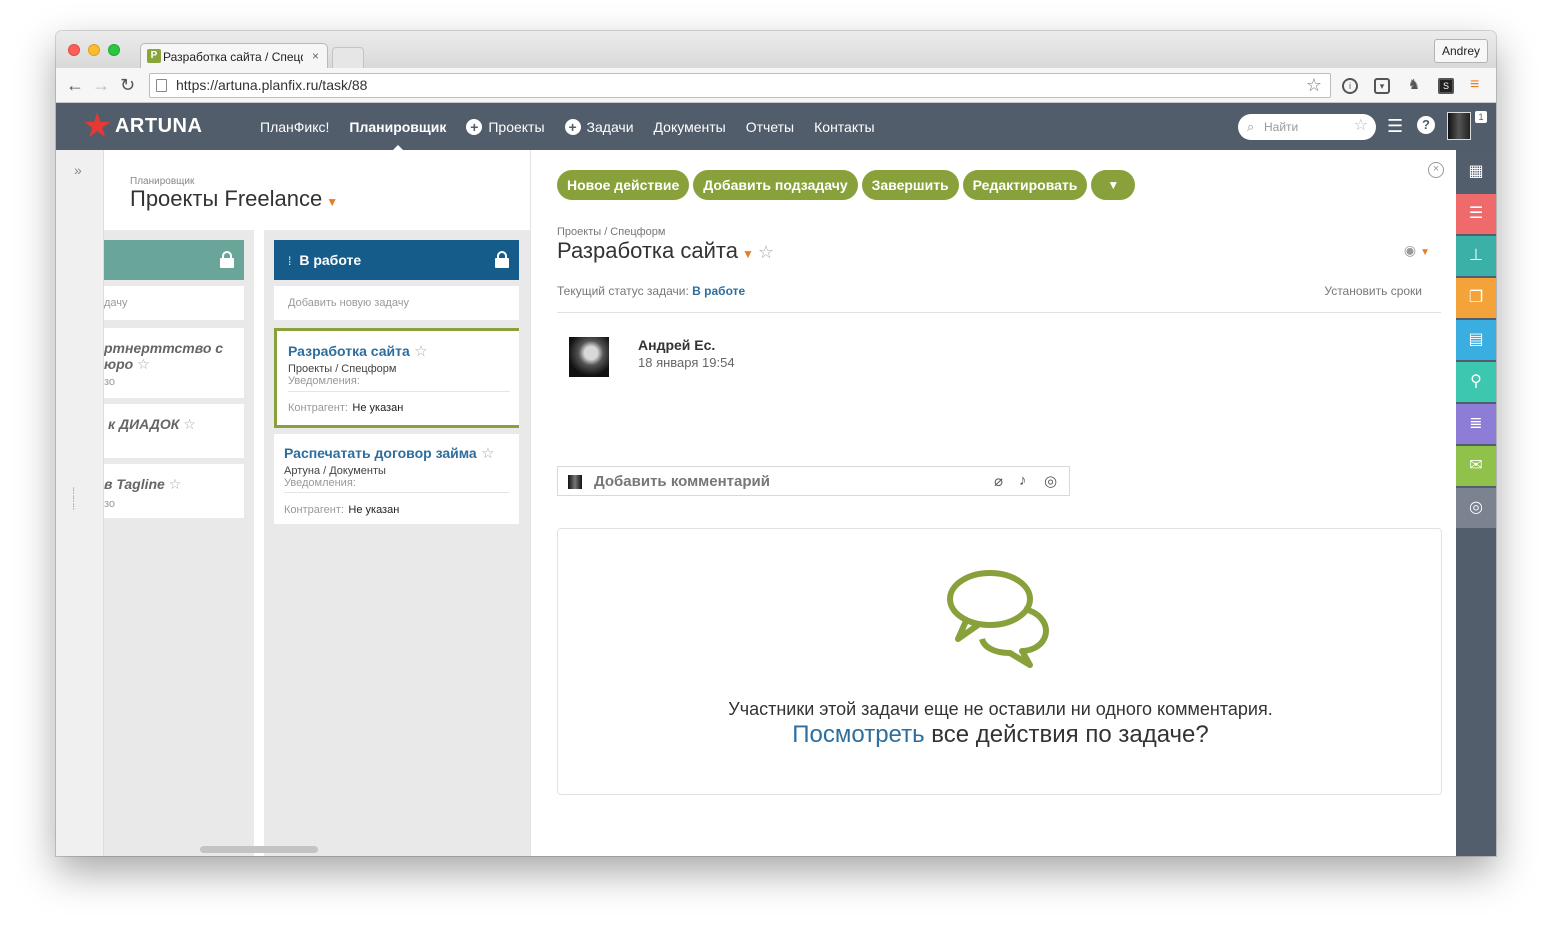 The width and height of the screenshot is (1552, 936). Describe the element at coordinates (259, 849) in the screenshot. I see `horizontal-scrollbar` at that location.